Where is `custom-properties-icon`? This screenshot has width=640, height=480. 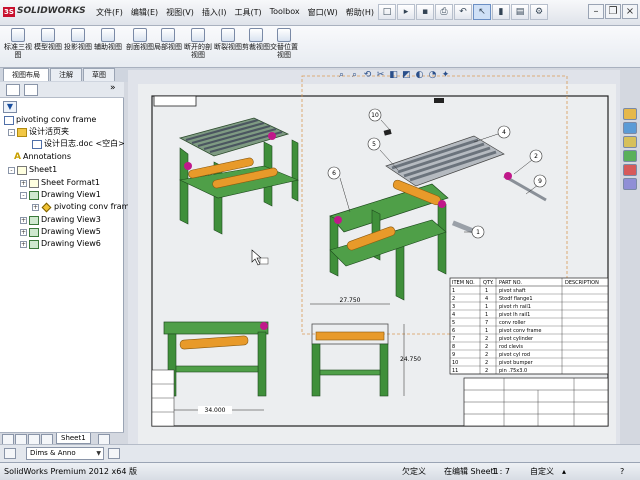
custom-properties-icon is located at coordinates (630, 184).